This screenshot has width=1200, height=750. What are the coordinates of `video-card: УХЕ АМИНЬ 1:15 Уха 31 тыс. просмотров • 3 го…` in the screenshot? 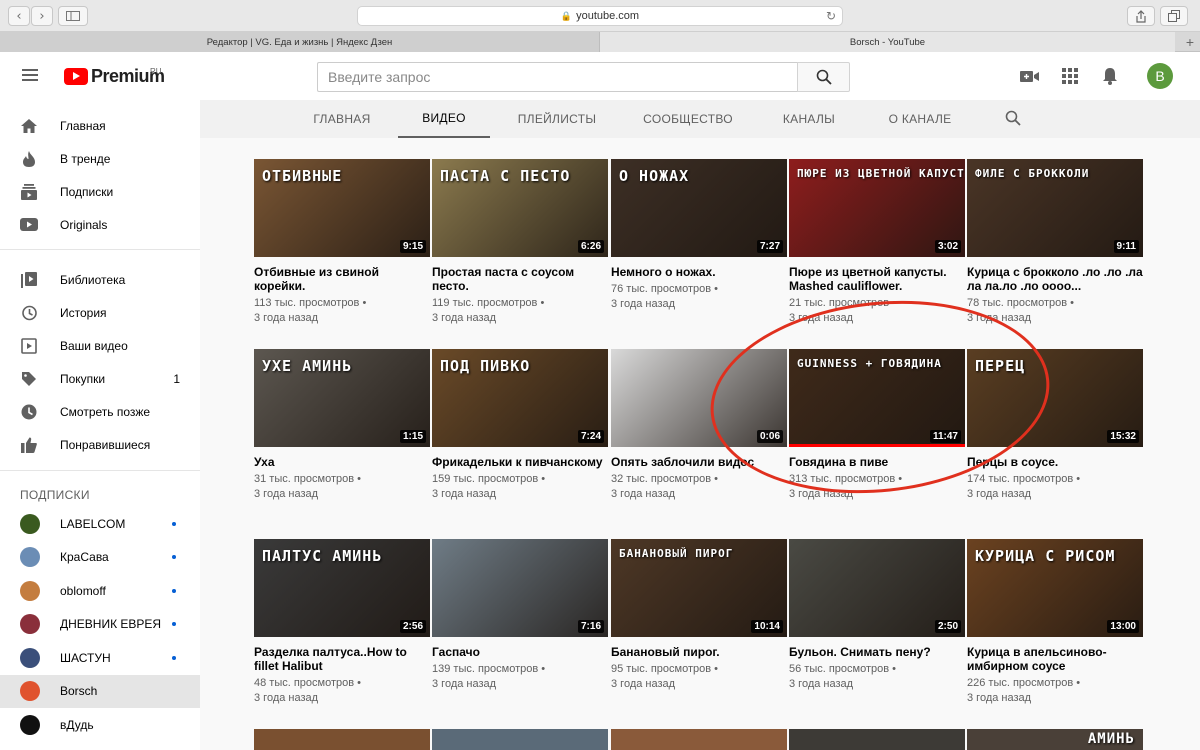 It's located at (342, 425).